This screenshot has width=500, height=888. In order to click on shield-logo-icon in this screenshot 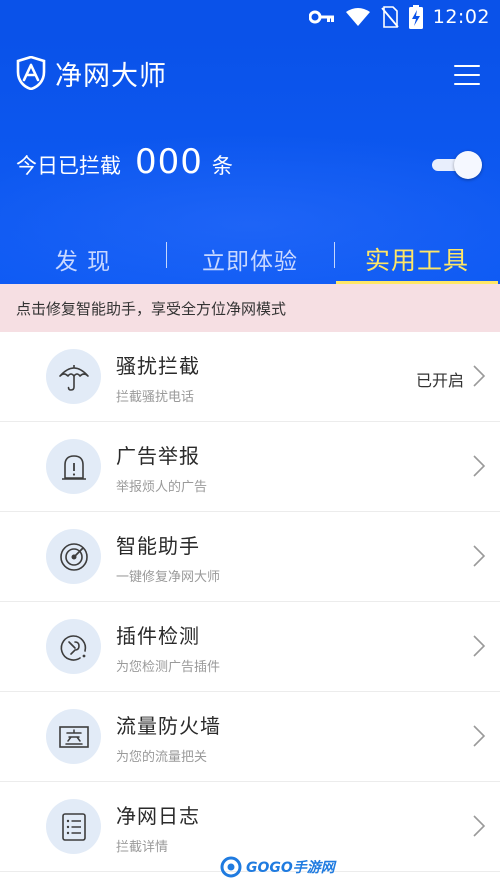, I will do `click(31, 73)`.